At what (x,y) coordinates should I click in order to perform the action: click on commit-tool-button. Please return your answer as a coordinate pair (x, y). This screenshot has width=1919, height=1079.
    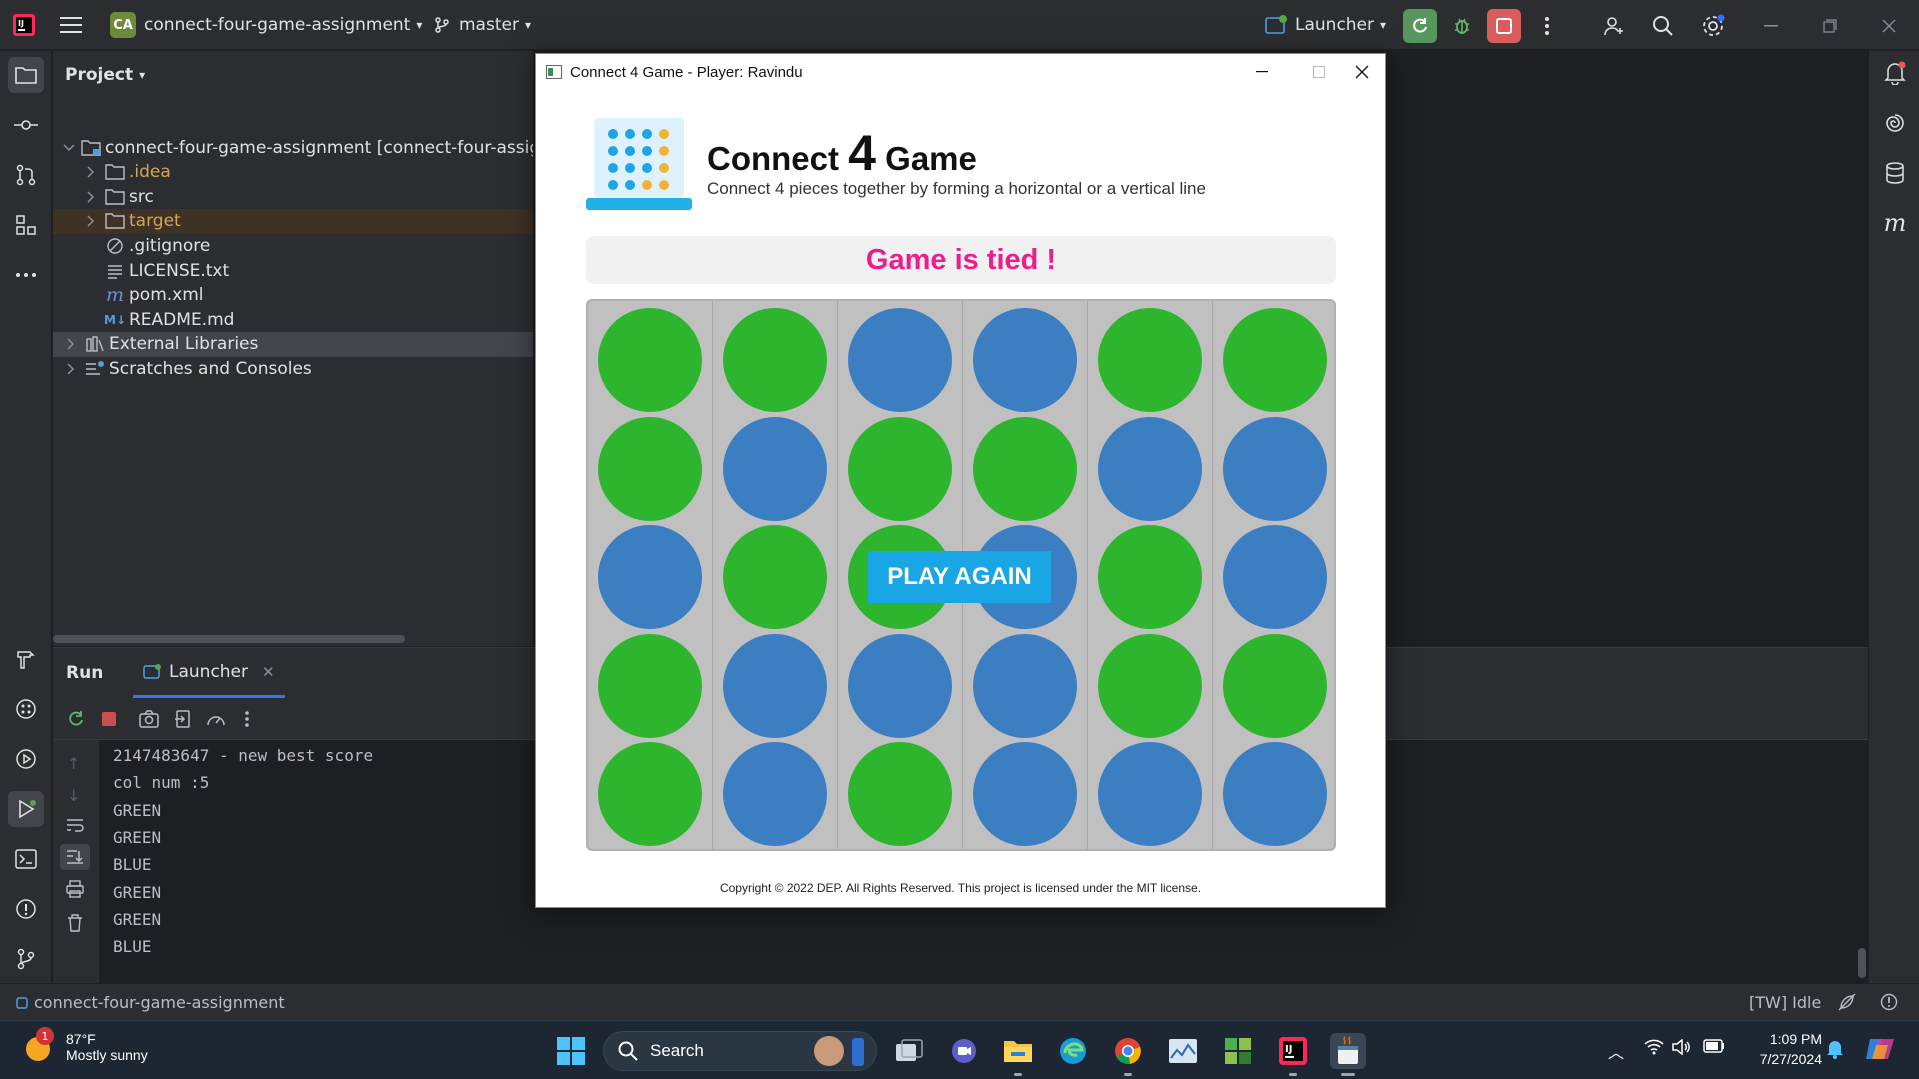
    Looking at the image, I should click on (26, 125).